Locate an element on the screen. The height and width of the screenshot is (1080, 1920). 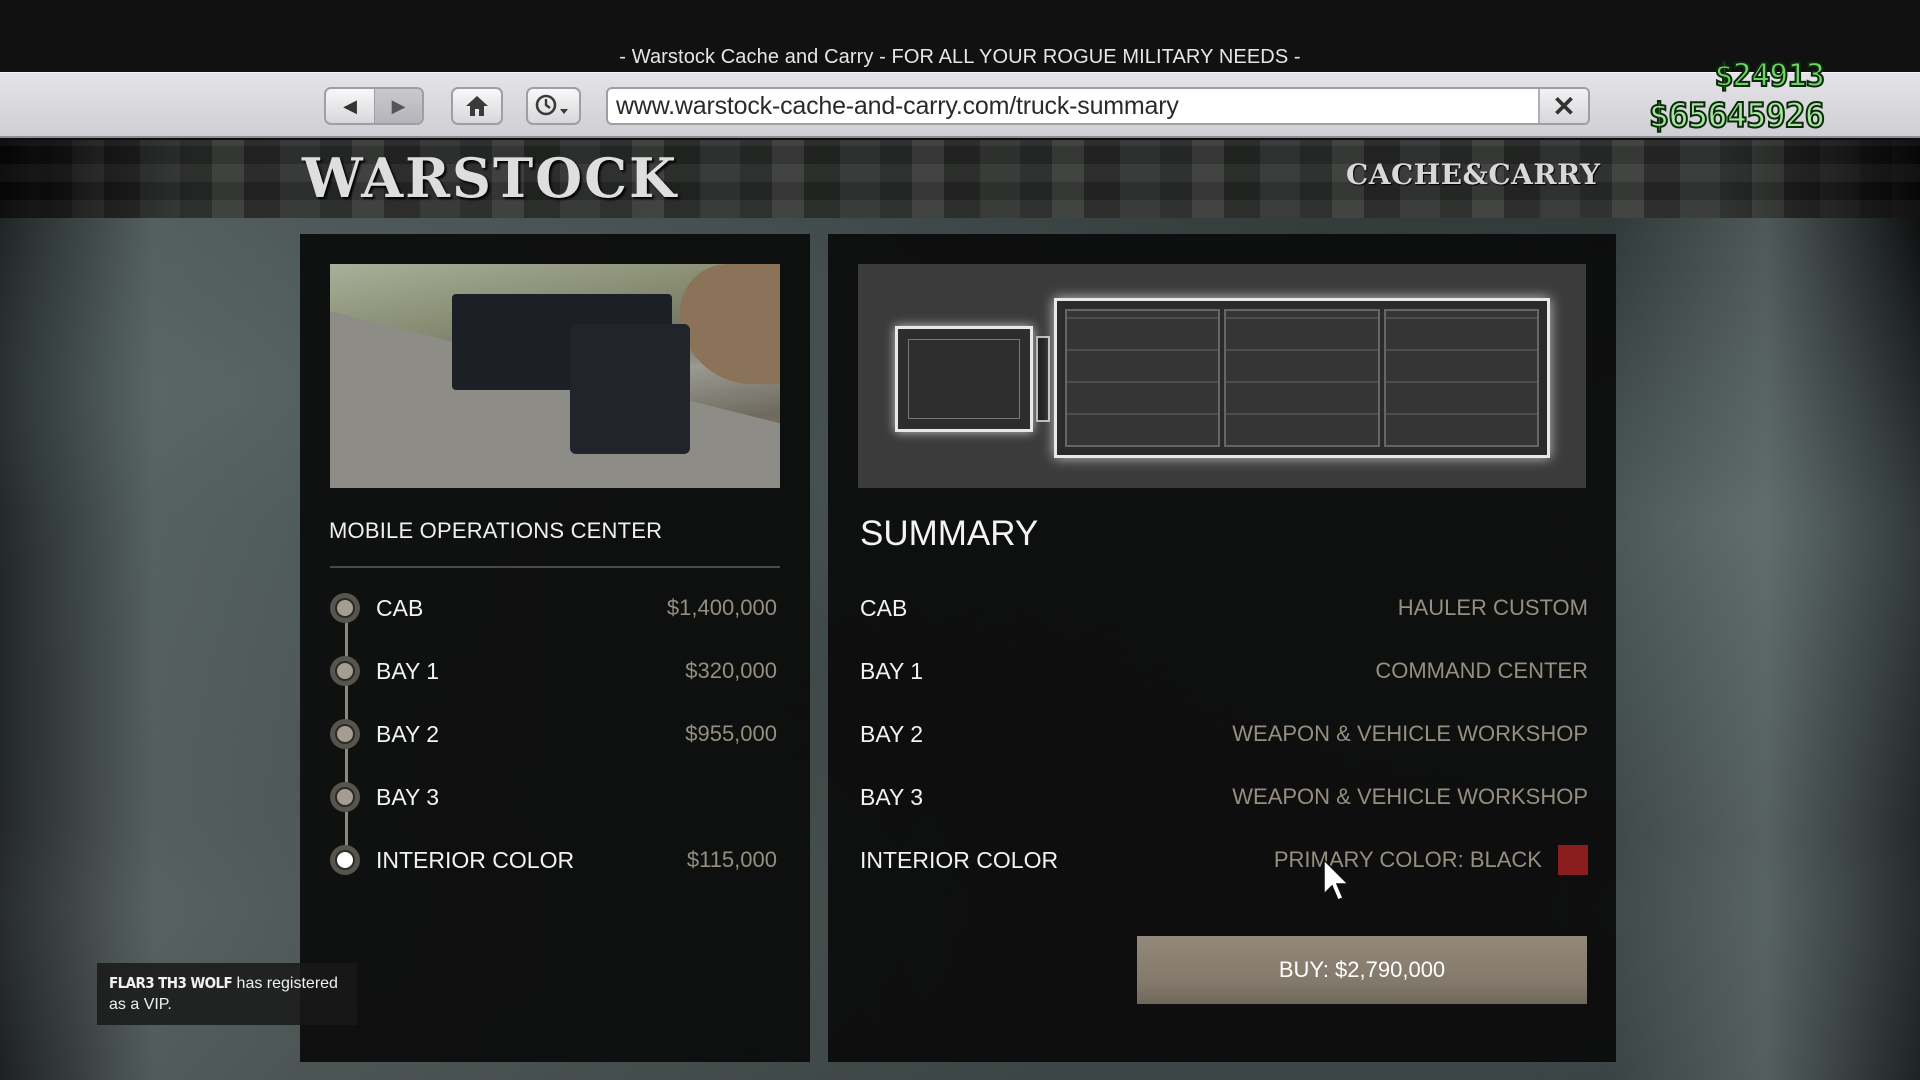
mouse-cursor-icon is located at coordinates (1336, 879).